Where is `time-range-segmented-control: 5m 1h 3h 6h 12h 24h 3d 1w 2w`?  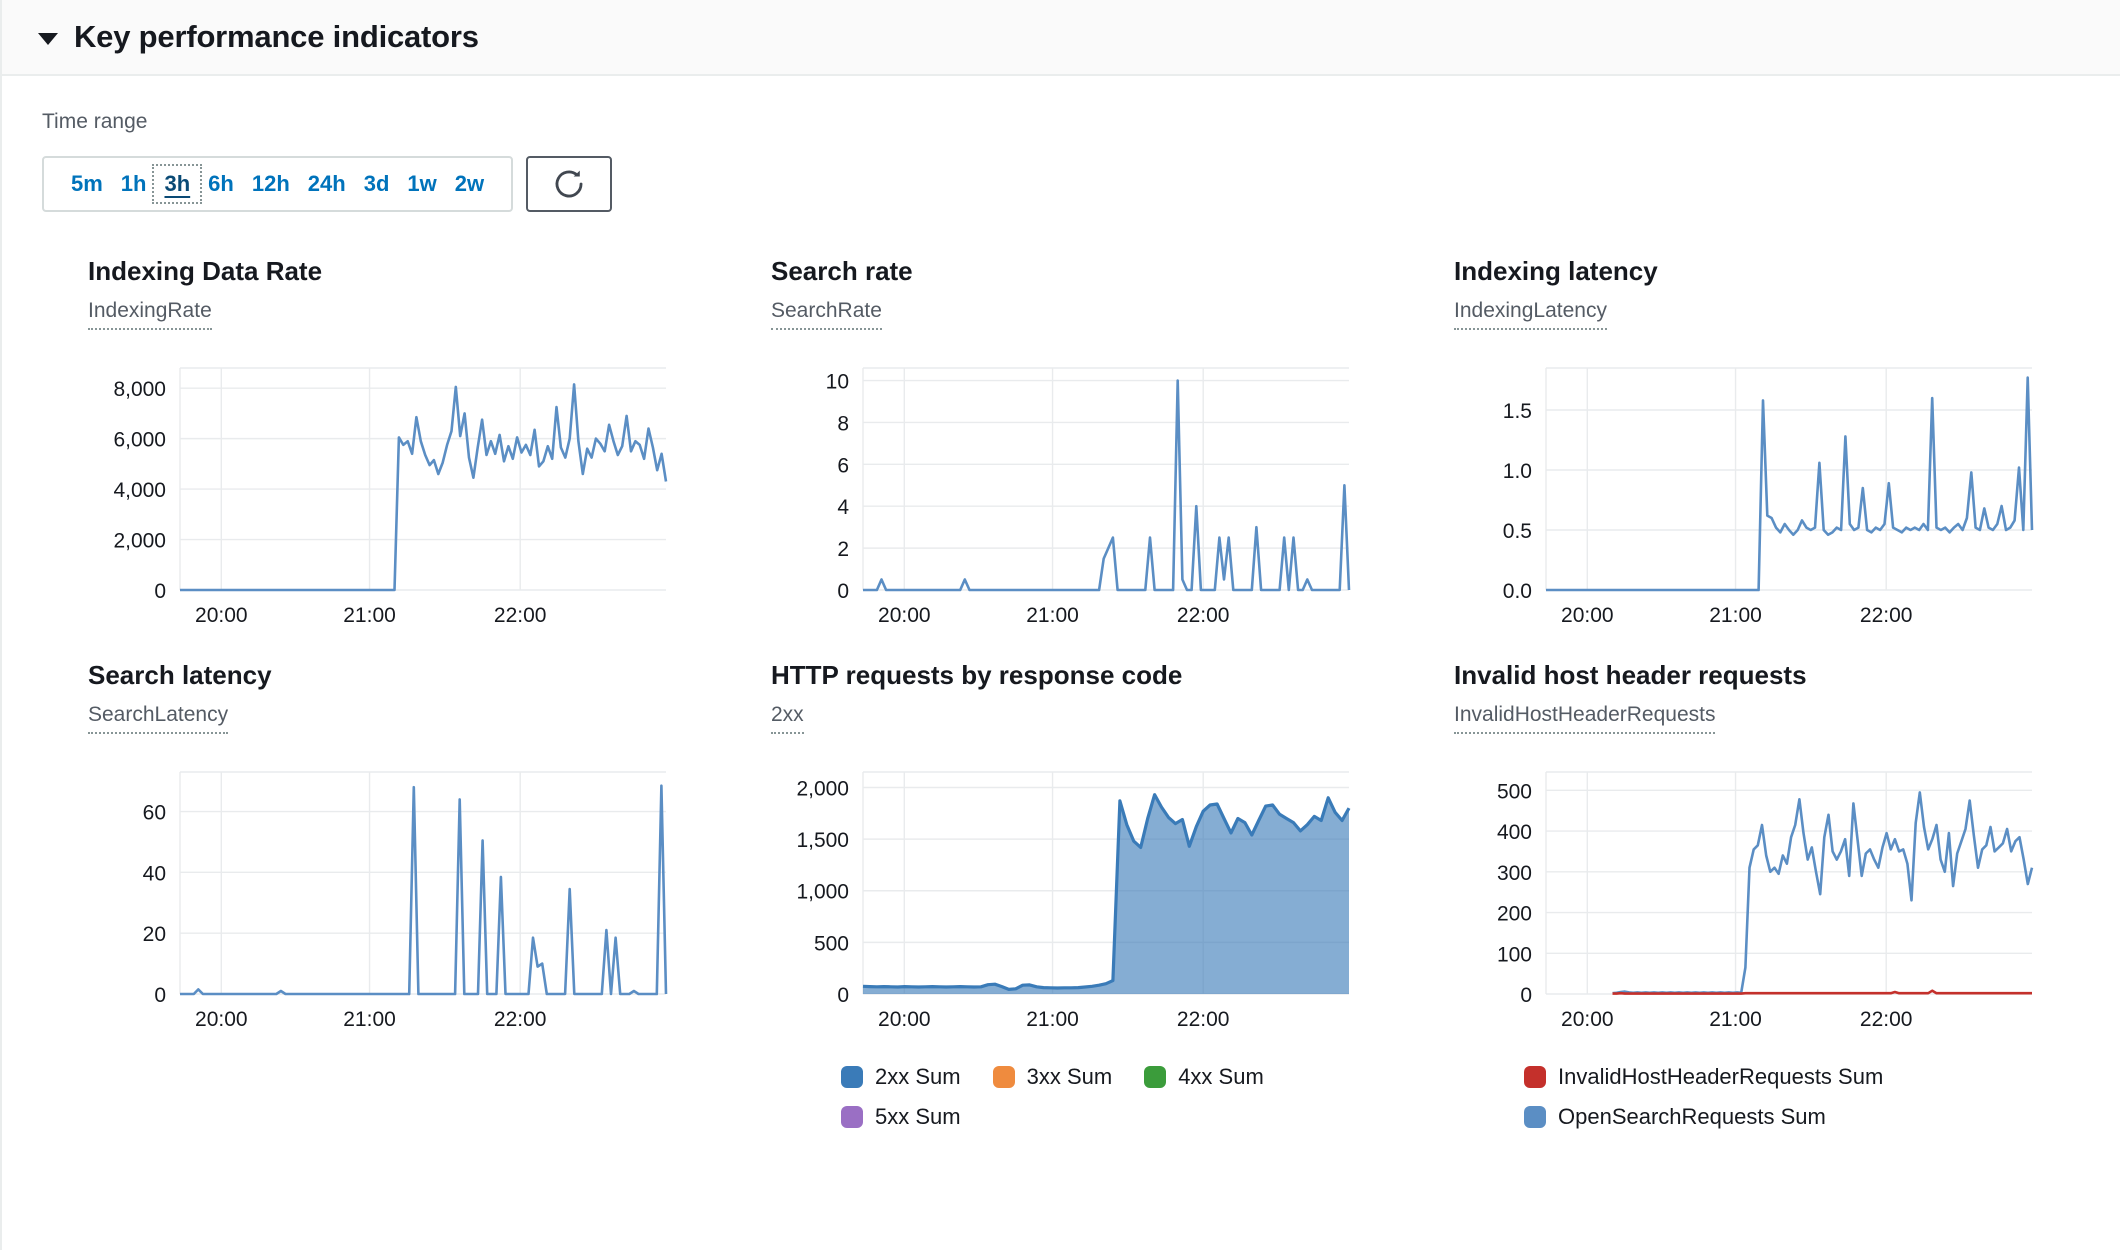 time-range-segmented-control: 5m 1h 3h 6h 12h 24h 3d 1w 2w is located at coordinates (278, 184).